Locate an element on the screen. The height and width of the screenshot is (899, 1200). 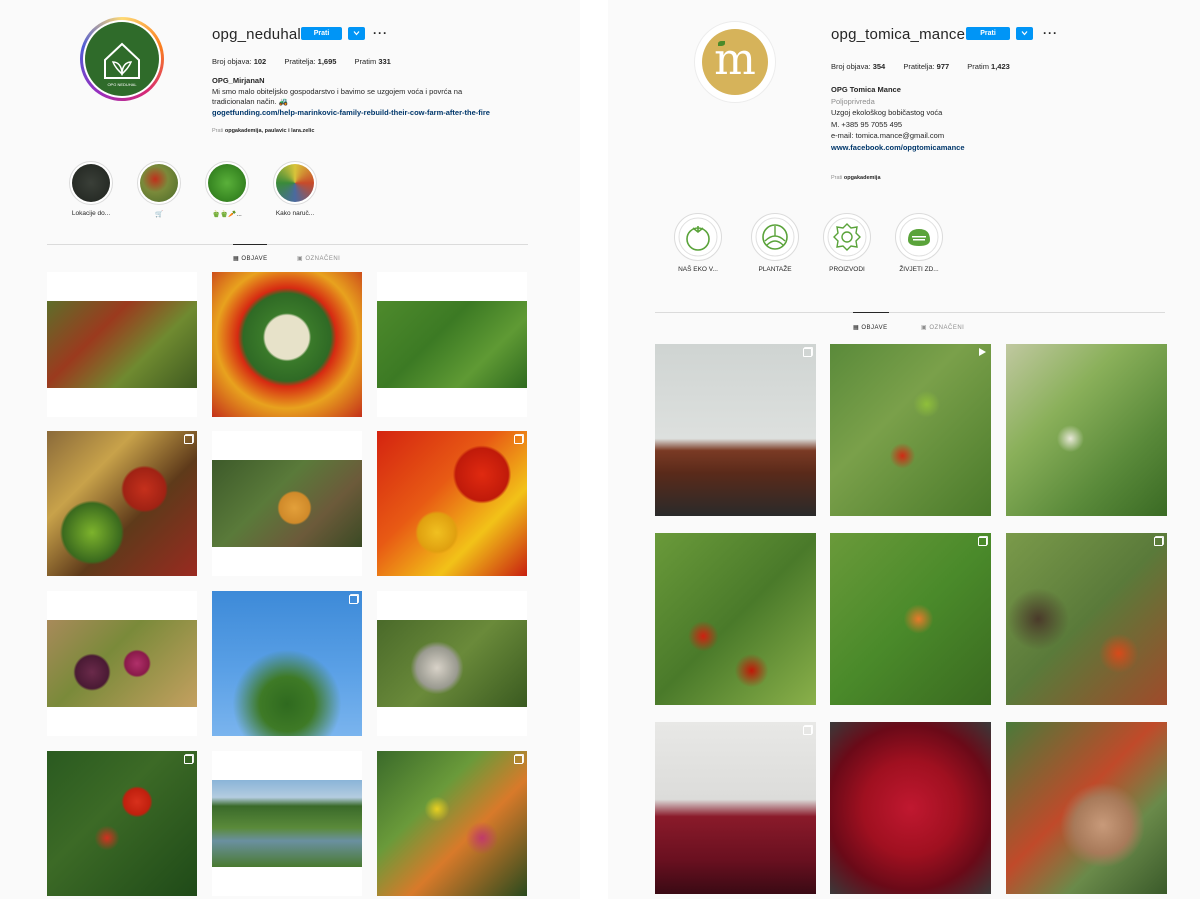
profile-avatar: m is located at coordinates (735, 62).